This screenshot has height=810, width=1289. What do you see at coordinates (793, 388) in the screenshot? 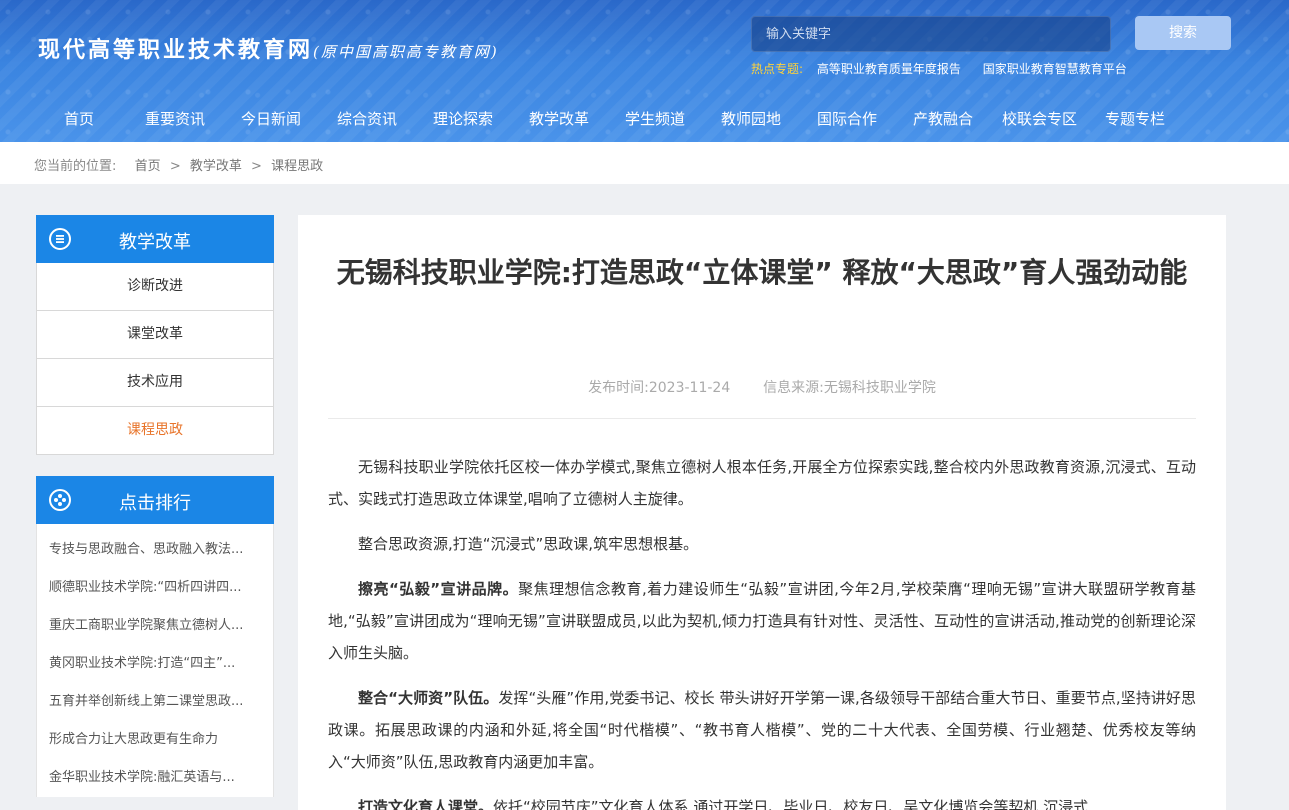
I see `source-label: 信息来源:` at bounding box center [793, 388].